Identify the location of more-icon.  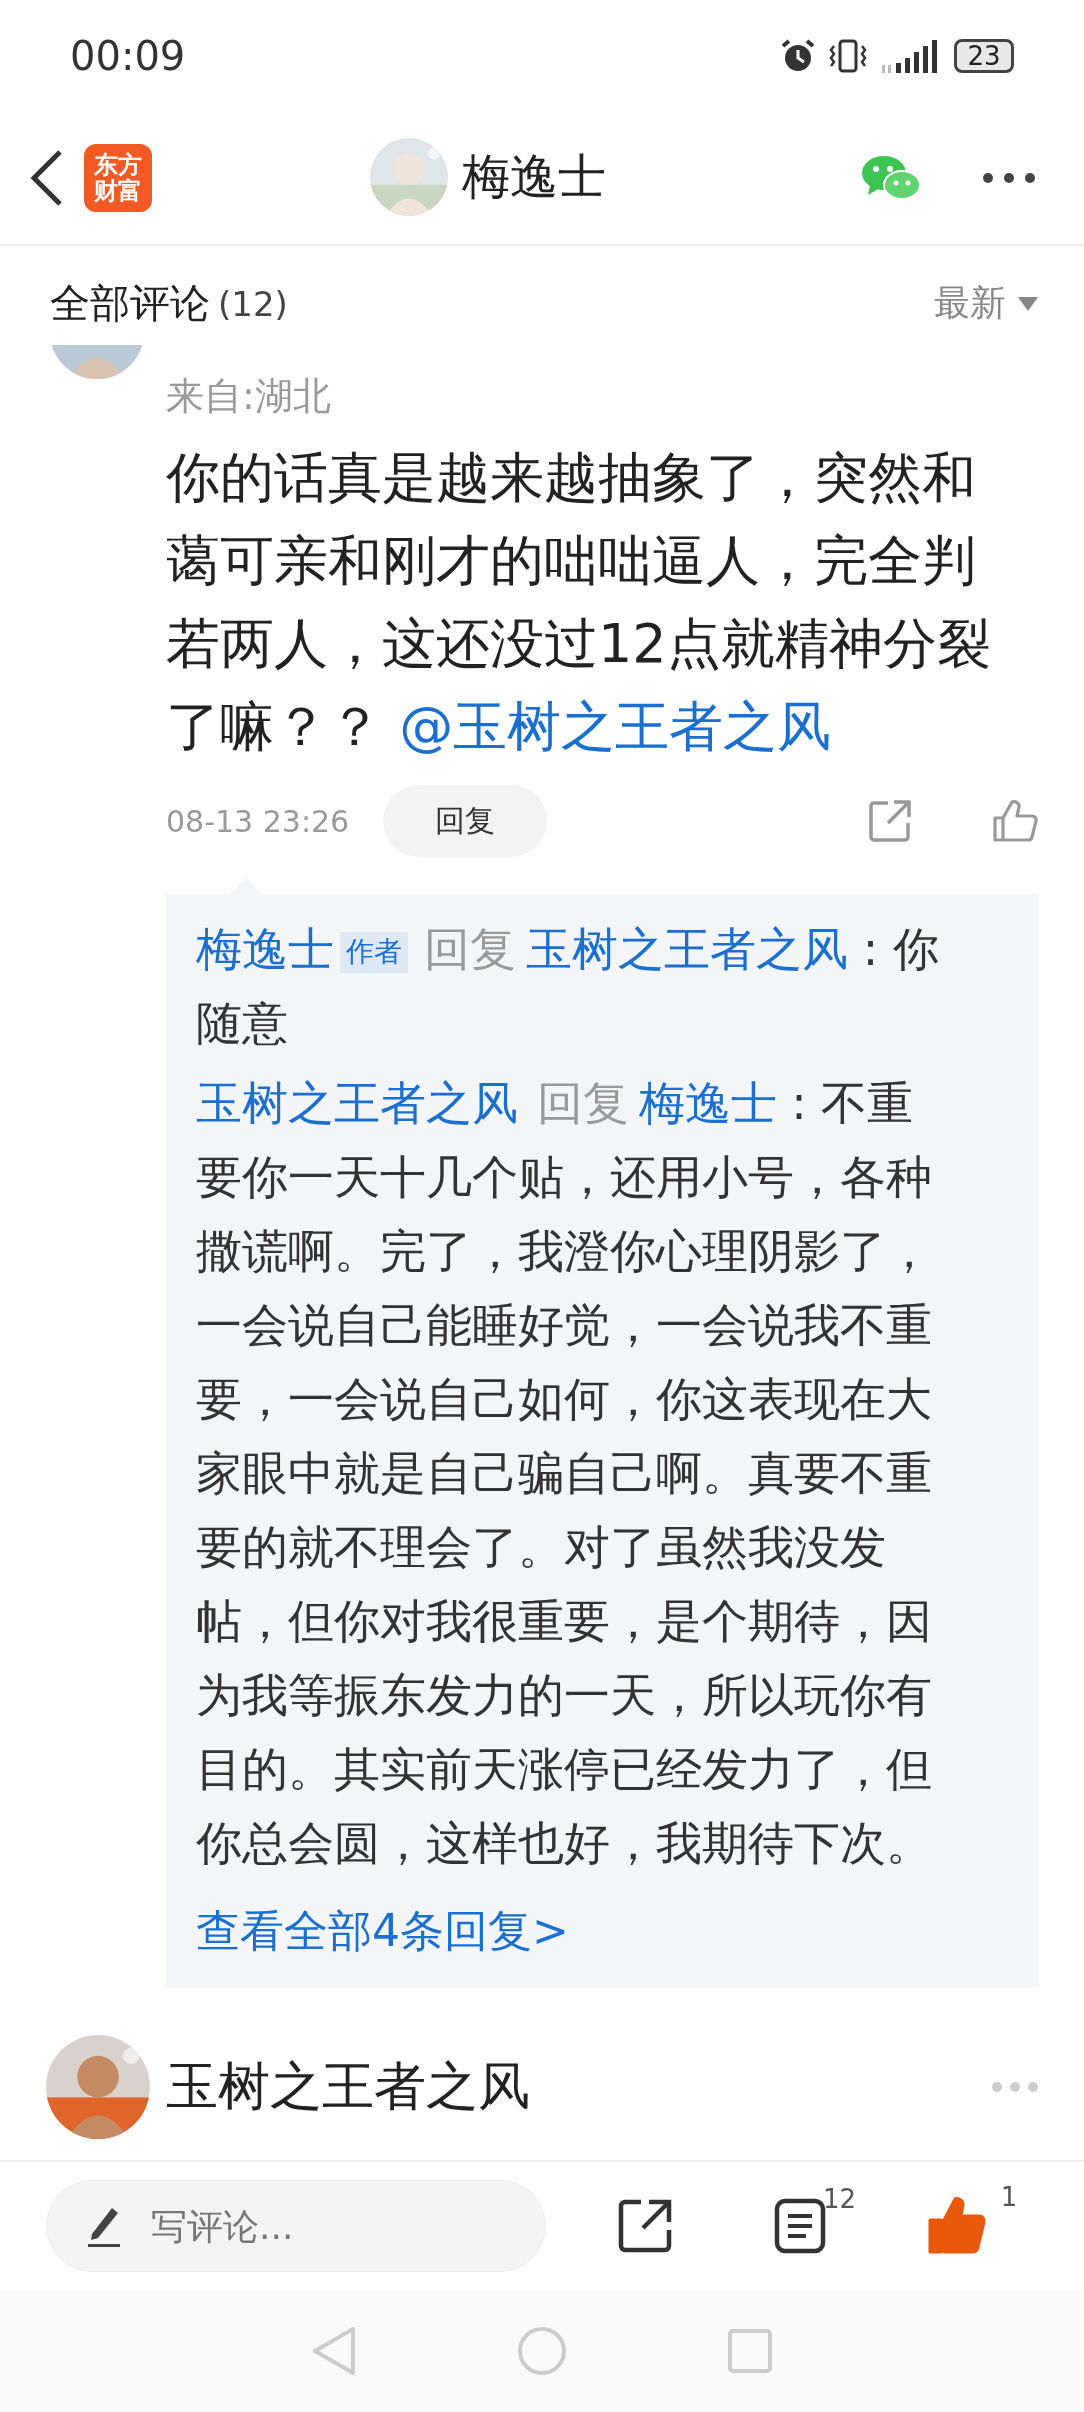
(1009, 178).